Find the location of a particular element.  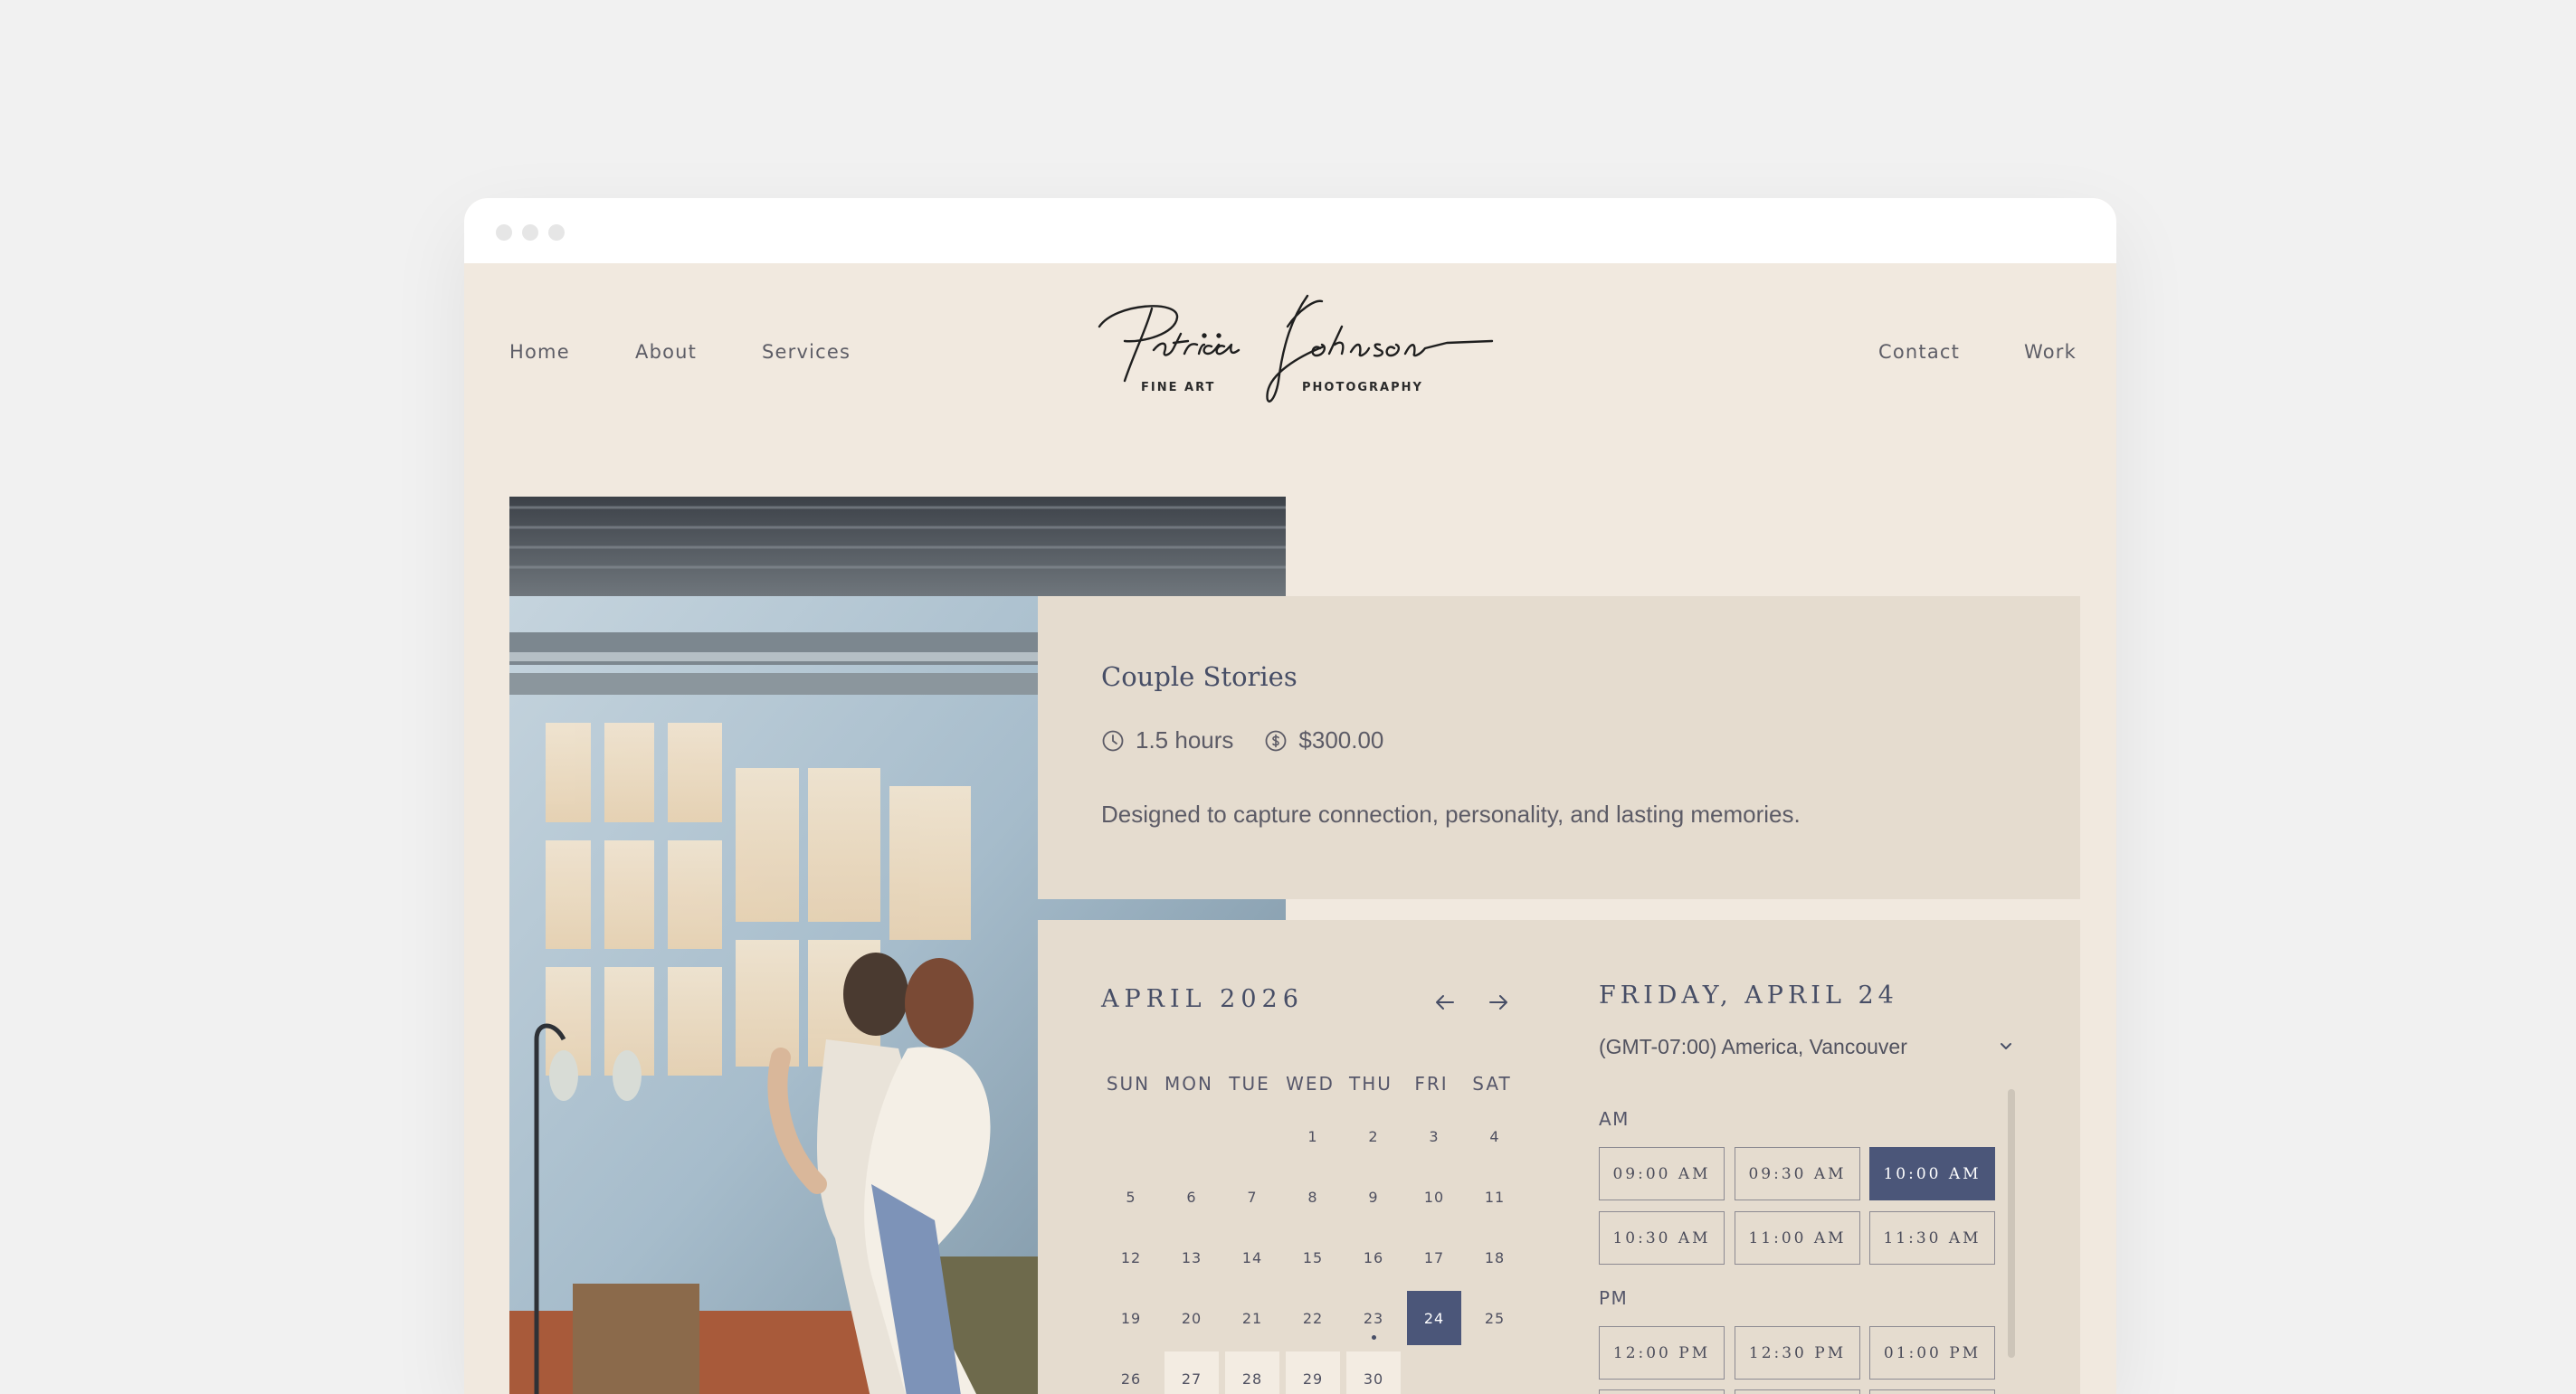

calendar-day: 22 is located at coordinates (1313, 1318).